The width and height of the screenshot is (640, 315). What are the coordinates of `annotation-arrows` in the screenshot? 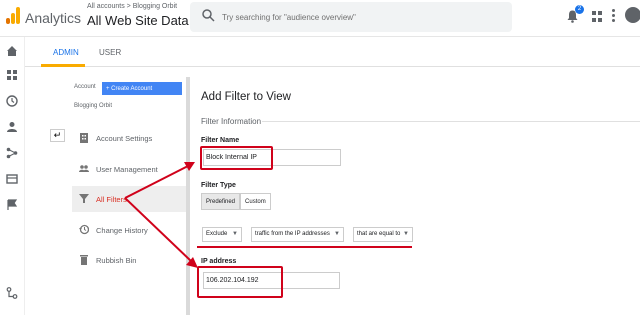 It's located at (161, 215).